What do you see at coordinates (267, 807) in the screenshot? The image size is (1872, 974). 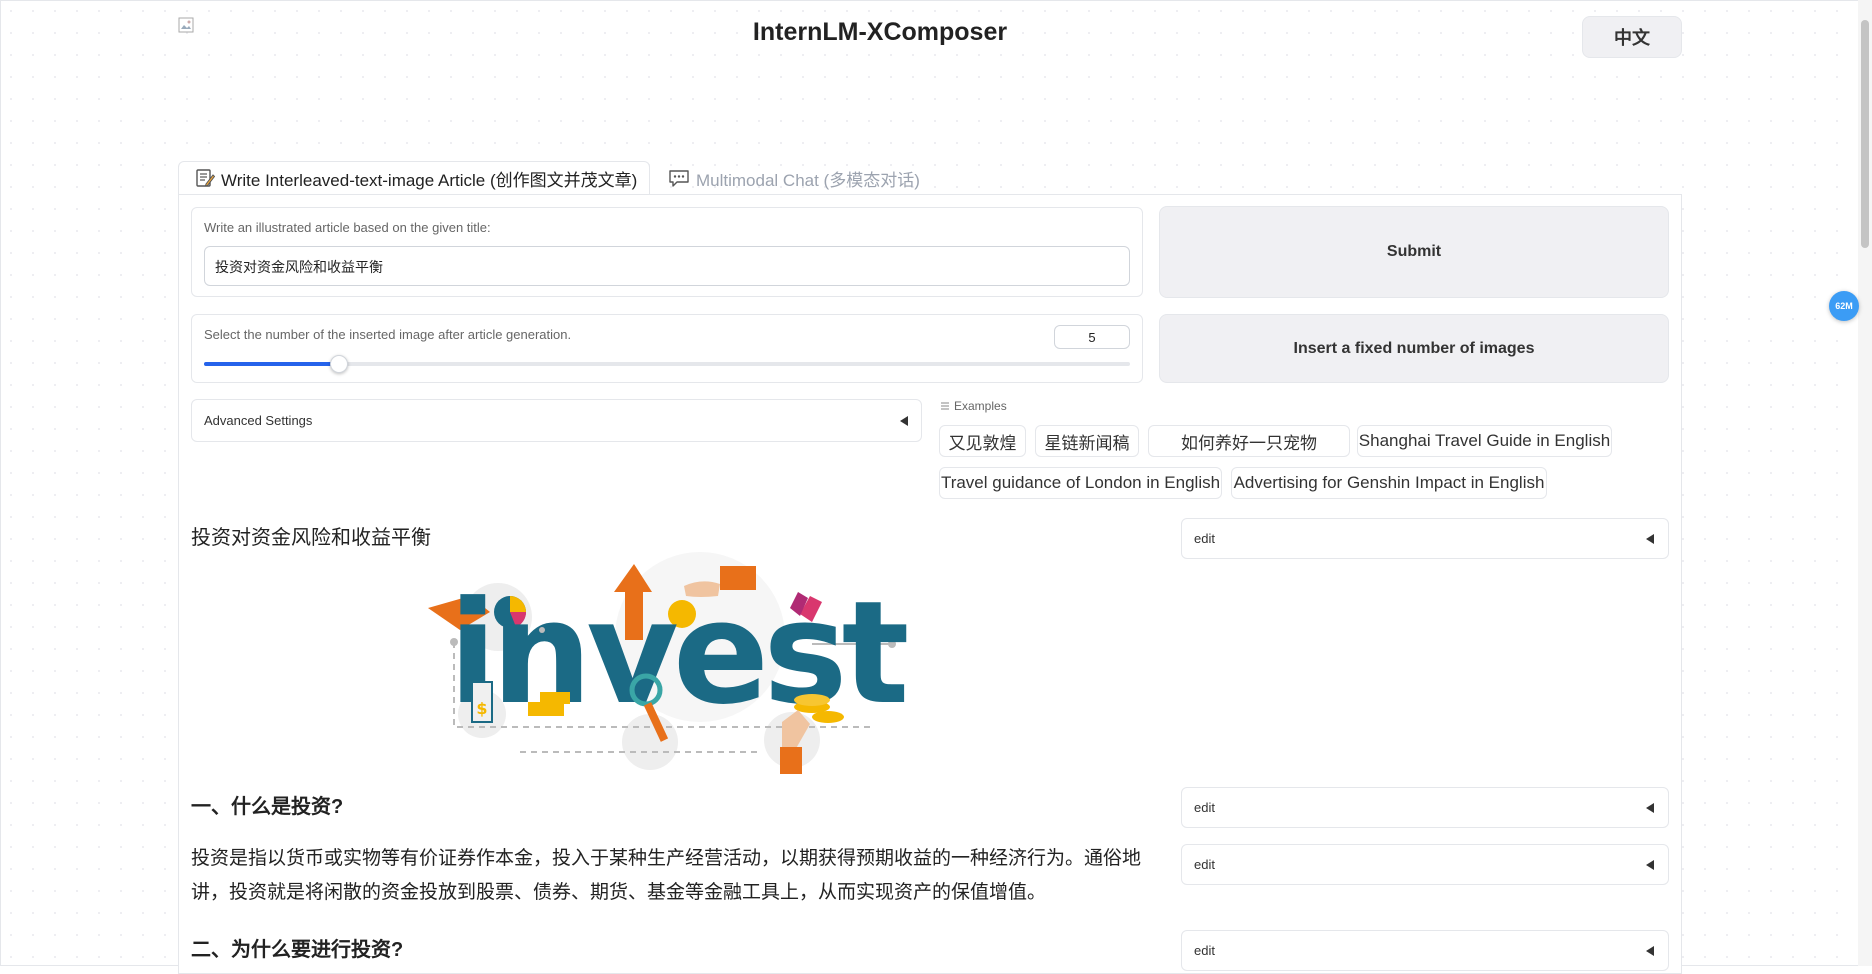 I see `section-heading: 一、什么是投资?` at bounding box center [267, 807].